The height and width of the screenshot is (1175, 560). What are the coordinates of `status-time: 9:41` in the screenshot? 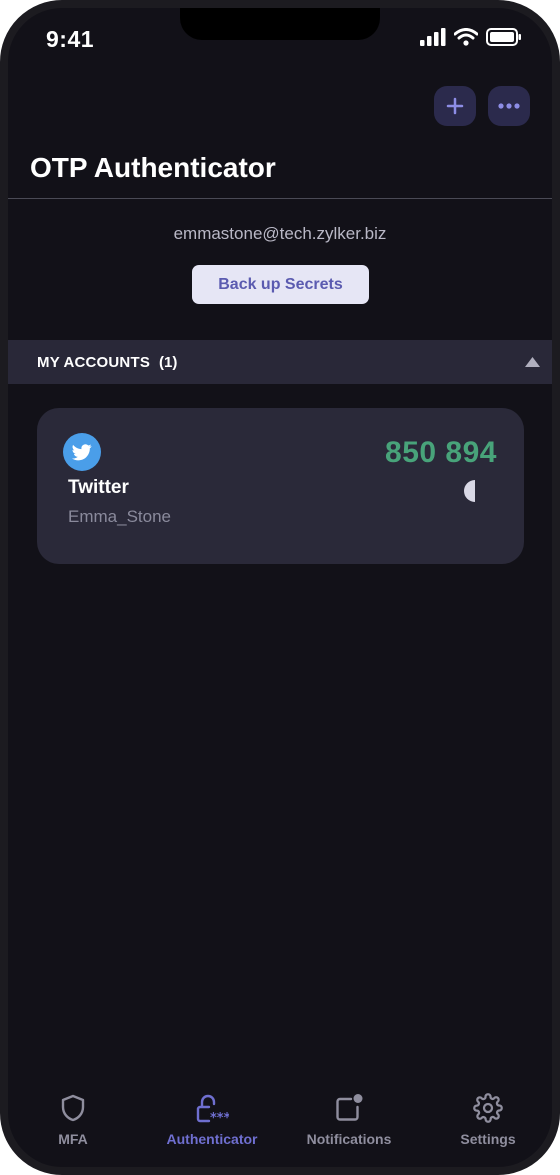 It's located at (70, 39).